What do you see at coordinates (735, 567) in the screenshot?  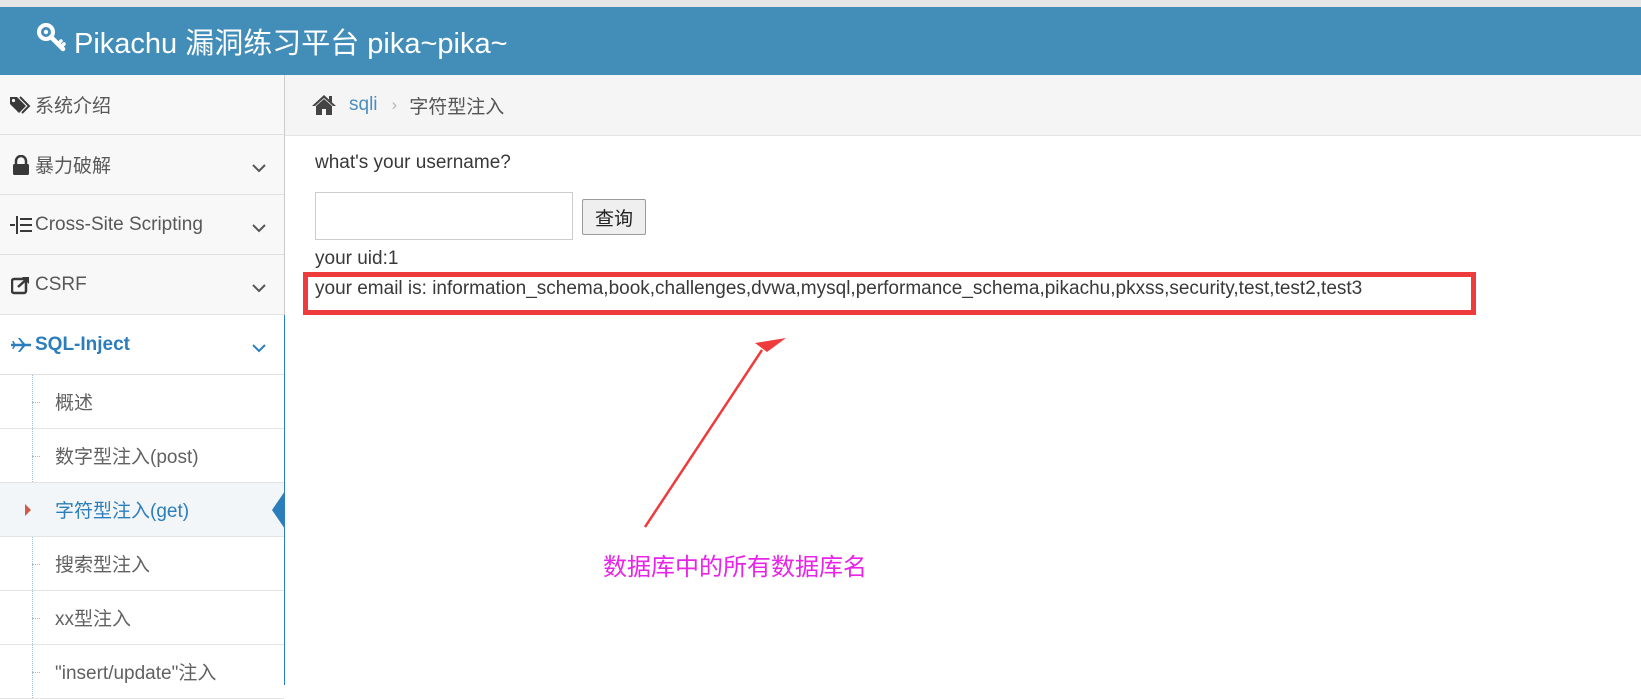 I see `annotation-text: 数据库中的所有数据库名` at bounding box center [735, 567].